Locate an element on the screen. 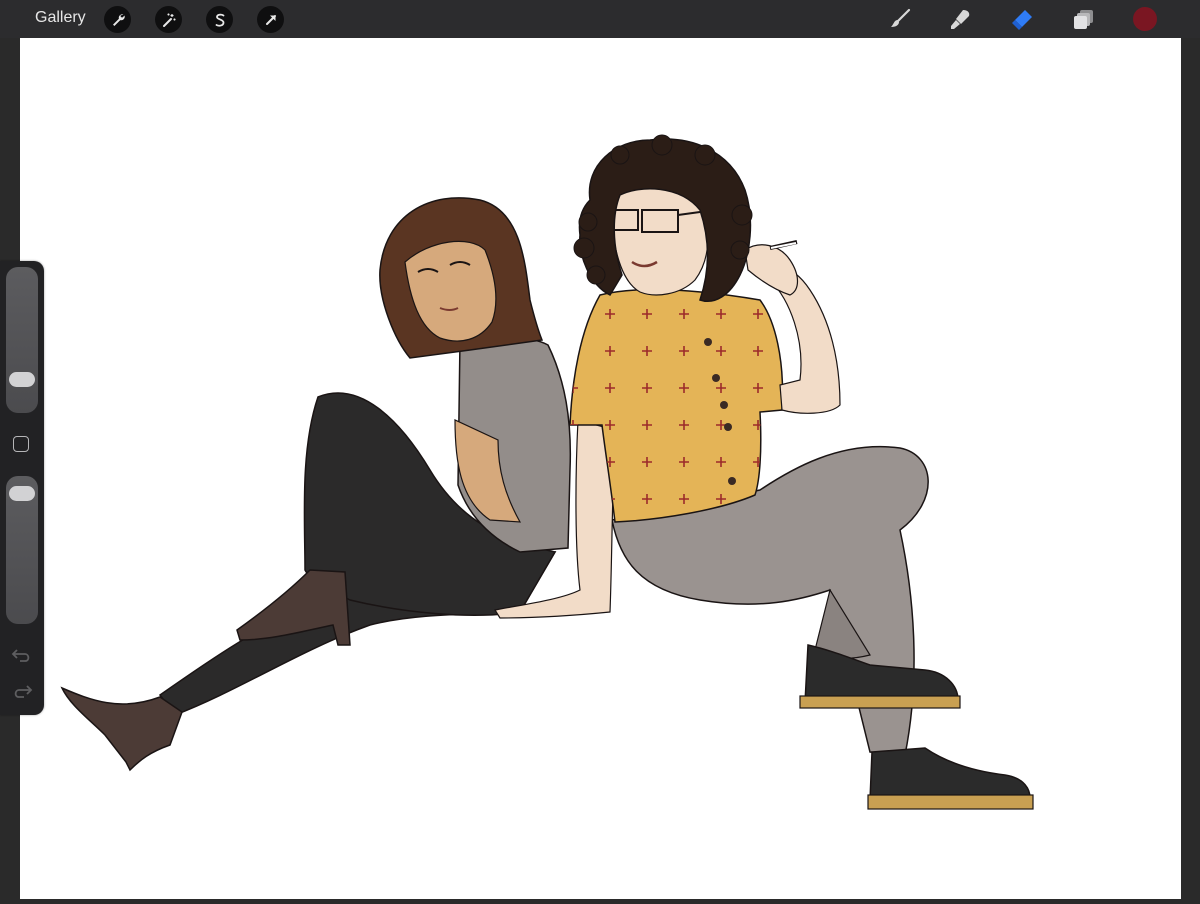 The image size is (1200, 904). adjustments-button is located at coordinates (168, 19).